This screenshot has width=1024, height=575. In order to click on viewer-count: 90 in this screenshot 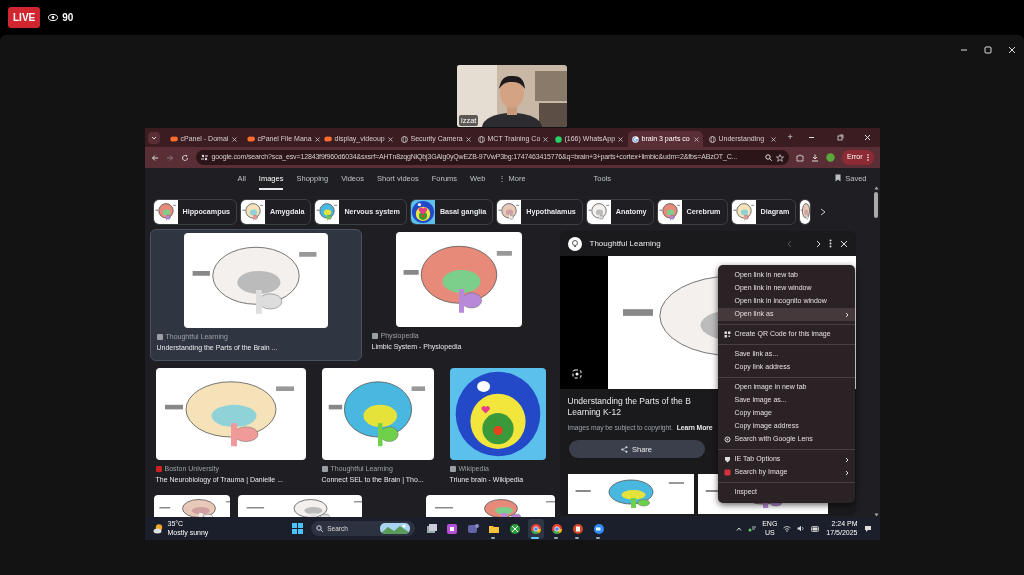, I will do `click(68, 18)`.